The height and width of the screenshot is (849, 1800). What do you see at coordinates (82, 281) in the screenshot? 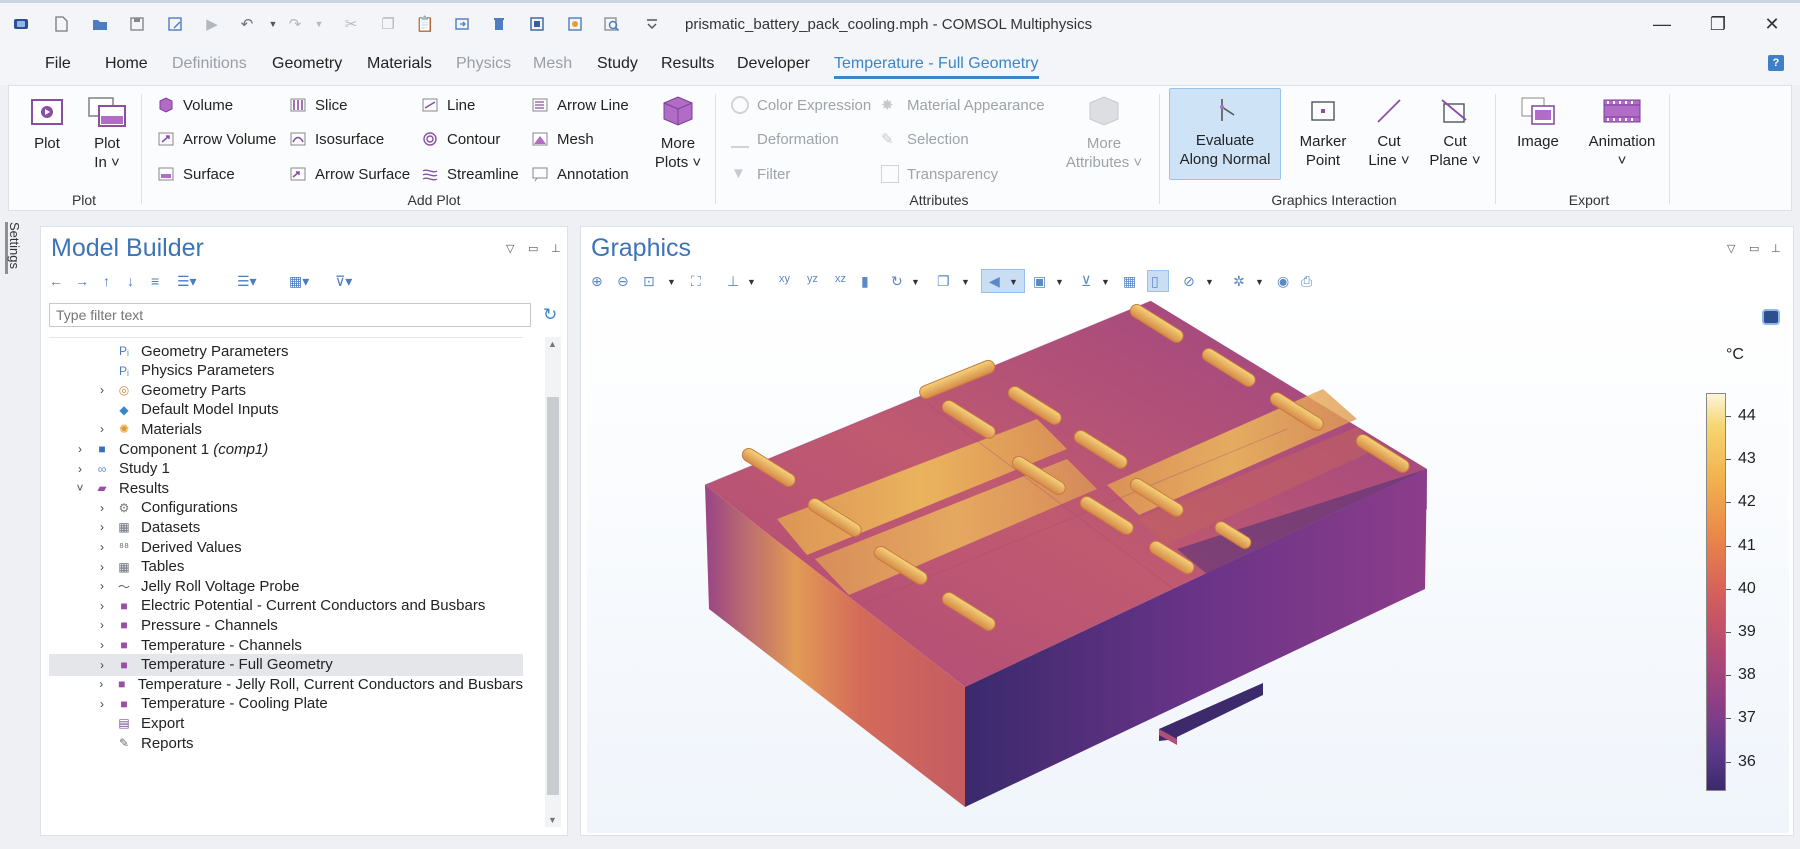
I see `forward-icon: →` at bounding box center [82, 281].